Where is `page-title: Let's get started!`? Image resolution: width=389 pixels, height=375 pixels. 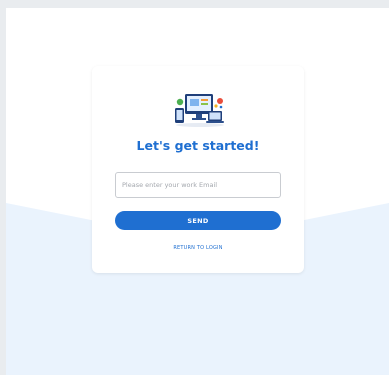 page-title: Let's get started! is located at coordinates (198, 145).